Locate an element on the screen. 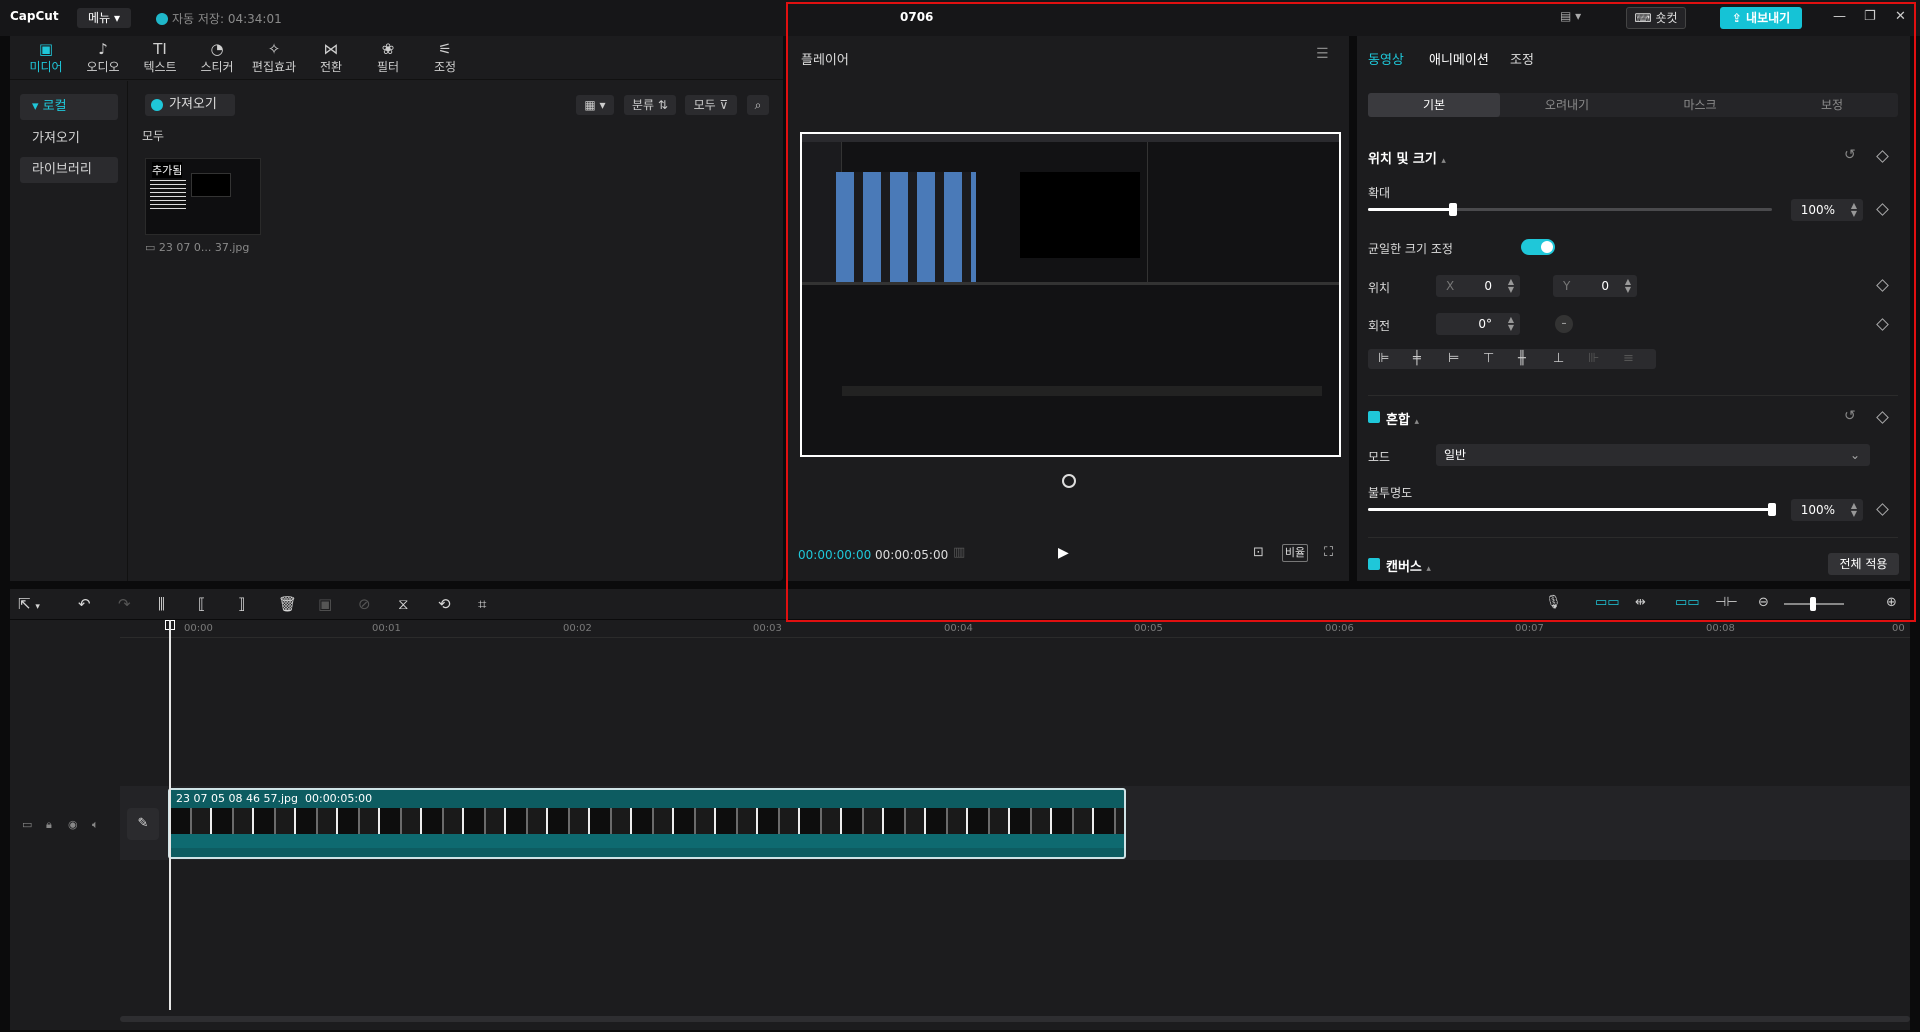 Image resolution: width=1920 pixels, height=1032 pixels. rotate-icon: ⟲ is located at coordinates (444, 604).